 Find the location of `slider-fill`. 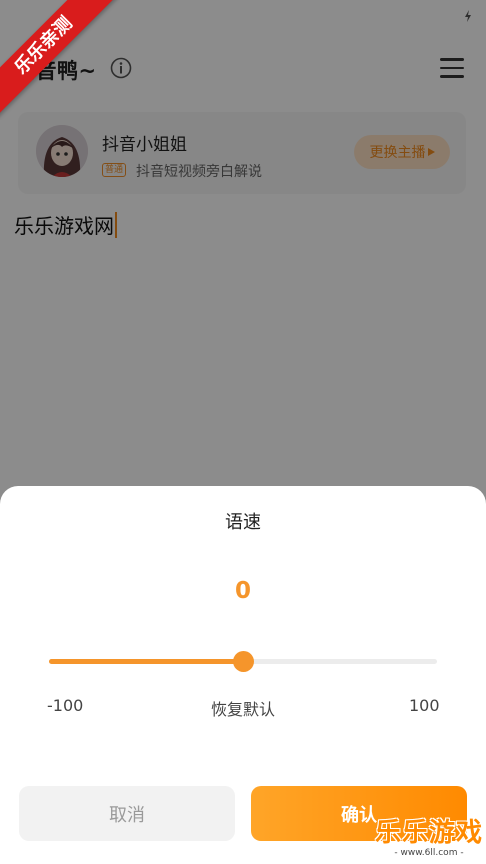

slider-fill is located at coordinates (146, 661).